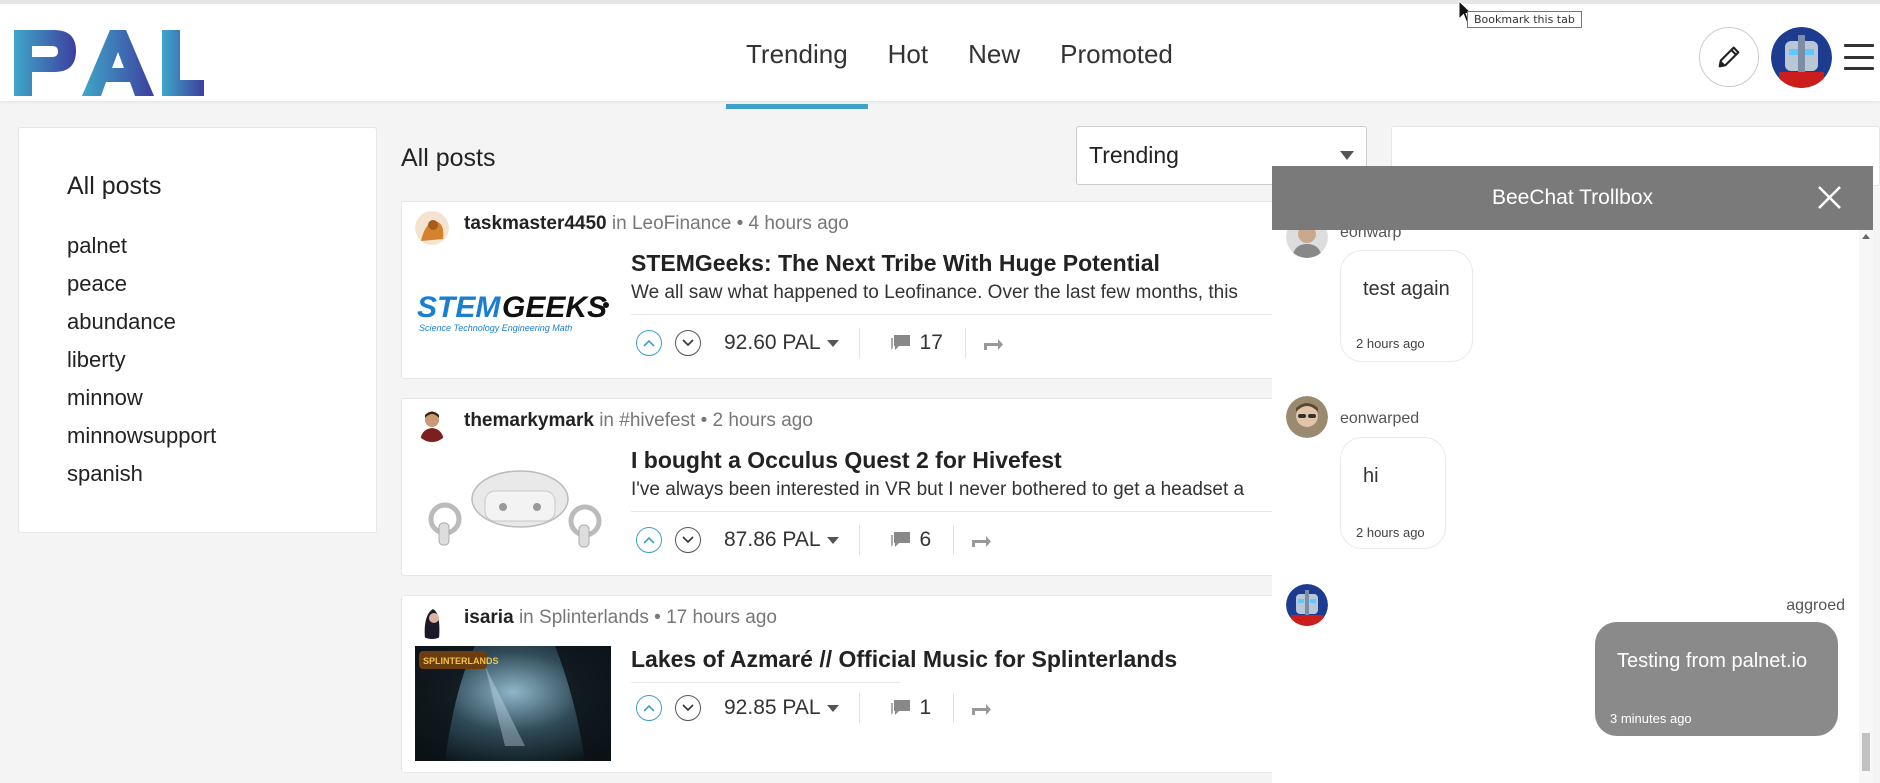  What do you see at coordinates (931, 343) in the screenshot?
I see `comment-count: 17` at bounding box center [931, 343].